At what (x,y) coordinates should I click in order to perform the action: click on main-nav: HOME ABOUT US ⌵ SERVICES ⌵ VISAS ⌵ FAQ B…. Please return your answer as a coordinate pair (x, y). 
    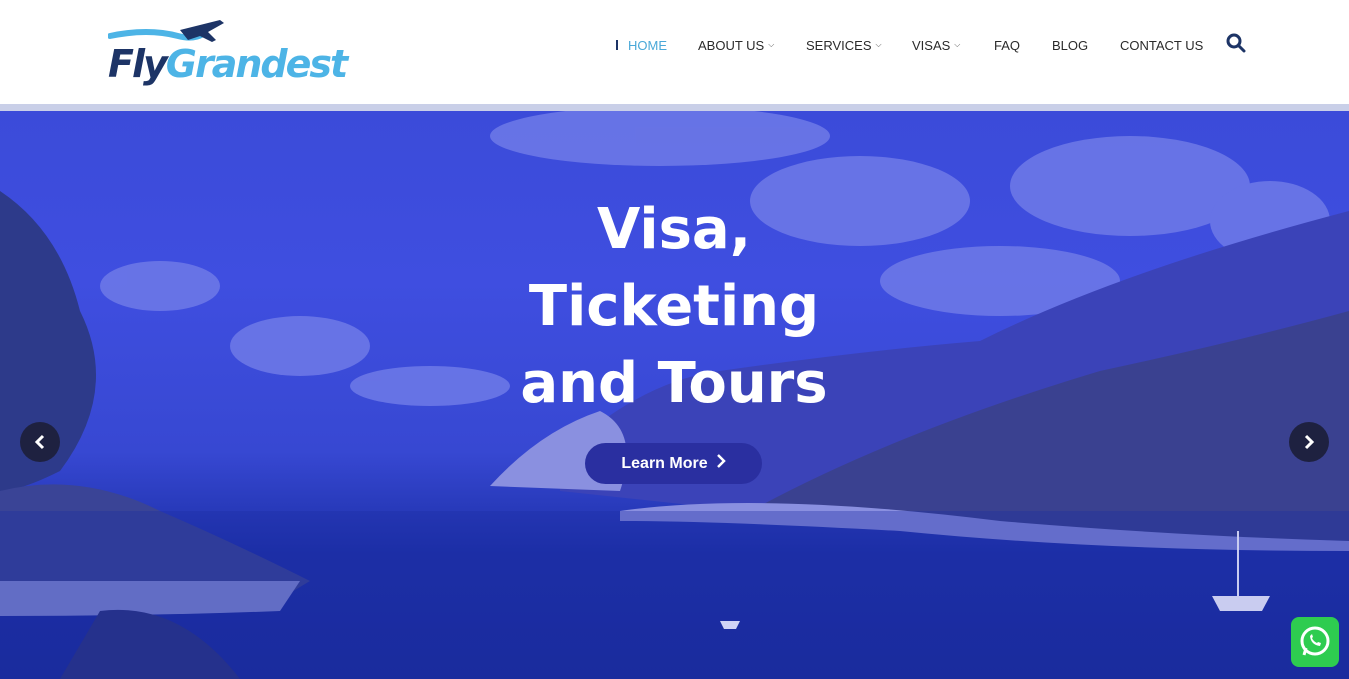
    Looking at the image, I should click on (674, 45).